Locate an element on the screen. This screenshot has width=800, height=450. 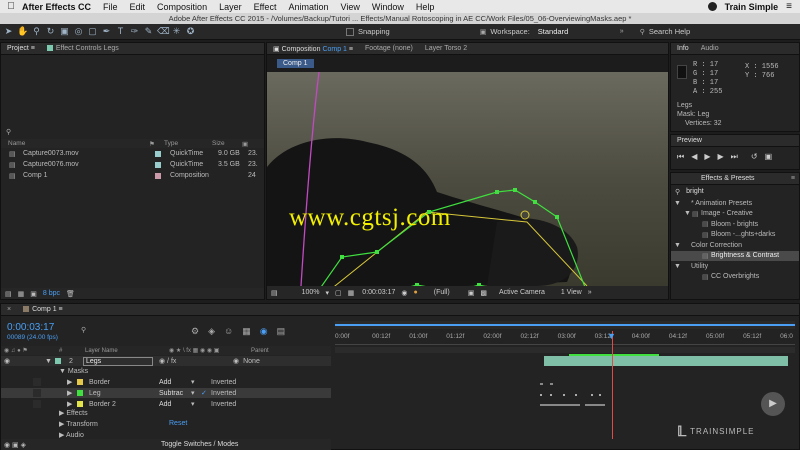
roi-icon: ▣ is located at coordinates (471, 293).